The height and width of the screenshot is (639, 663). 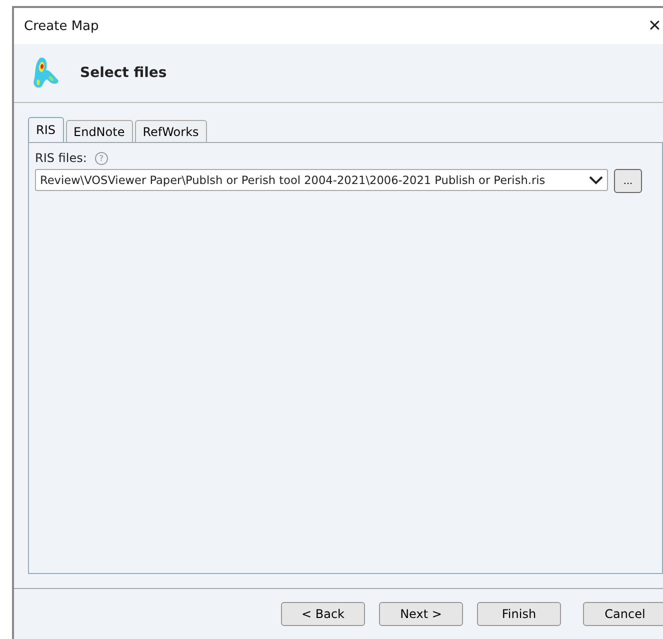 I want to click on dialog-button: Next >, so click(x=421, y=614).